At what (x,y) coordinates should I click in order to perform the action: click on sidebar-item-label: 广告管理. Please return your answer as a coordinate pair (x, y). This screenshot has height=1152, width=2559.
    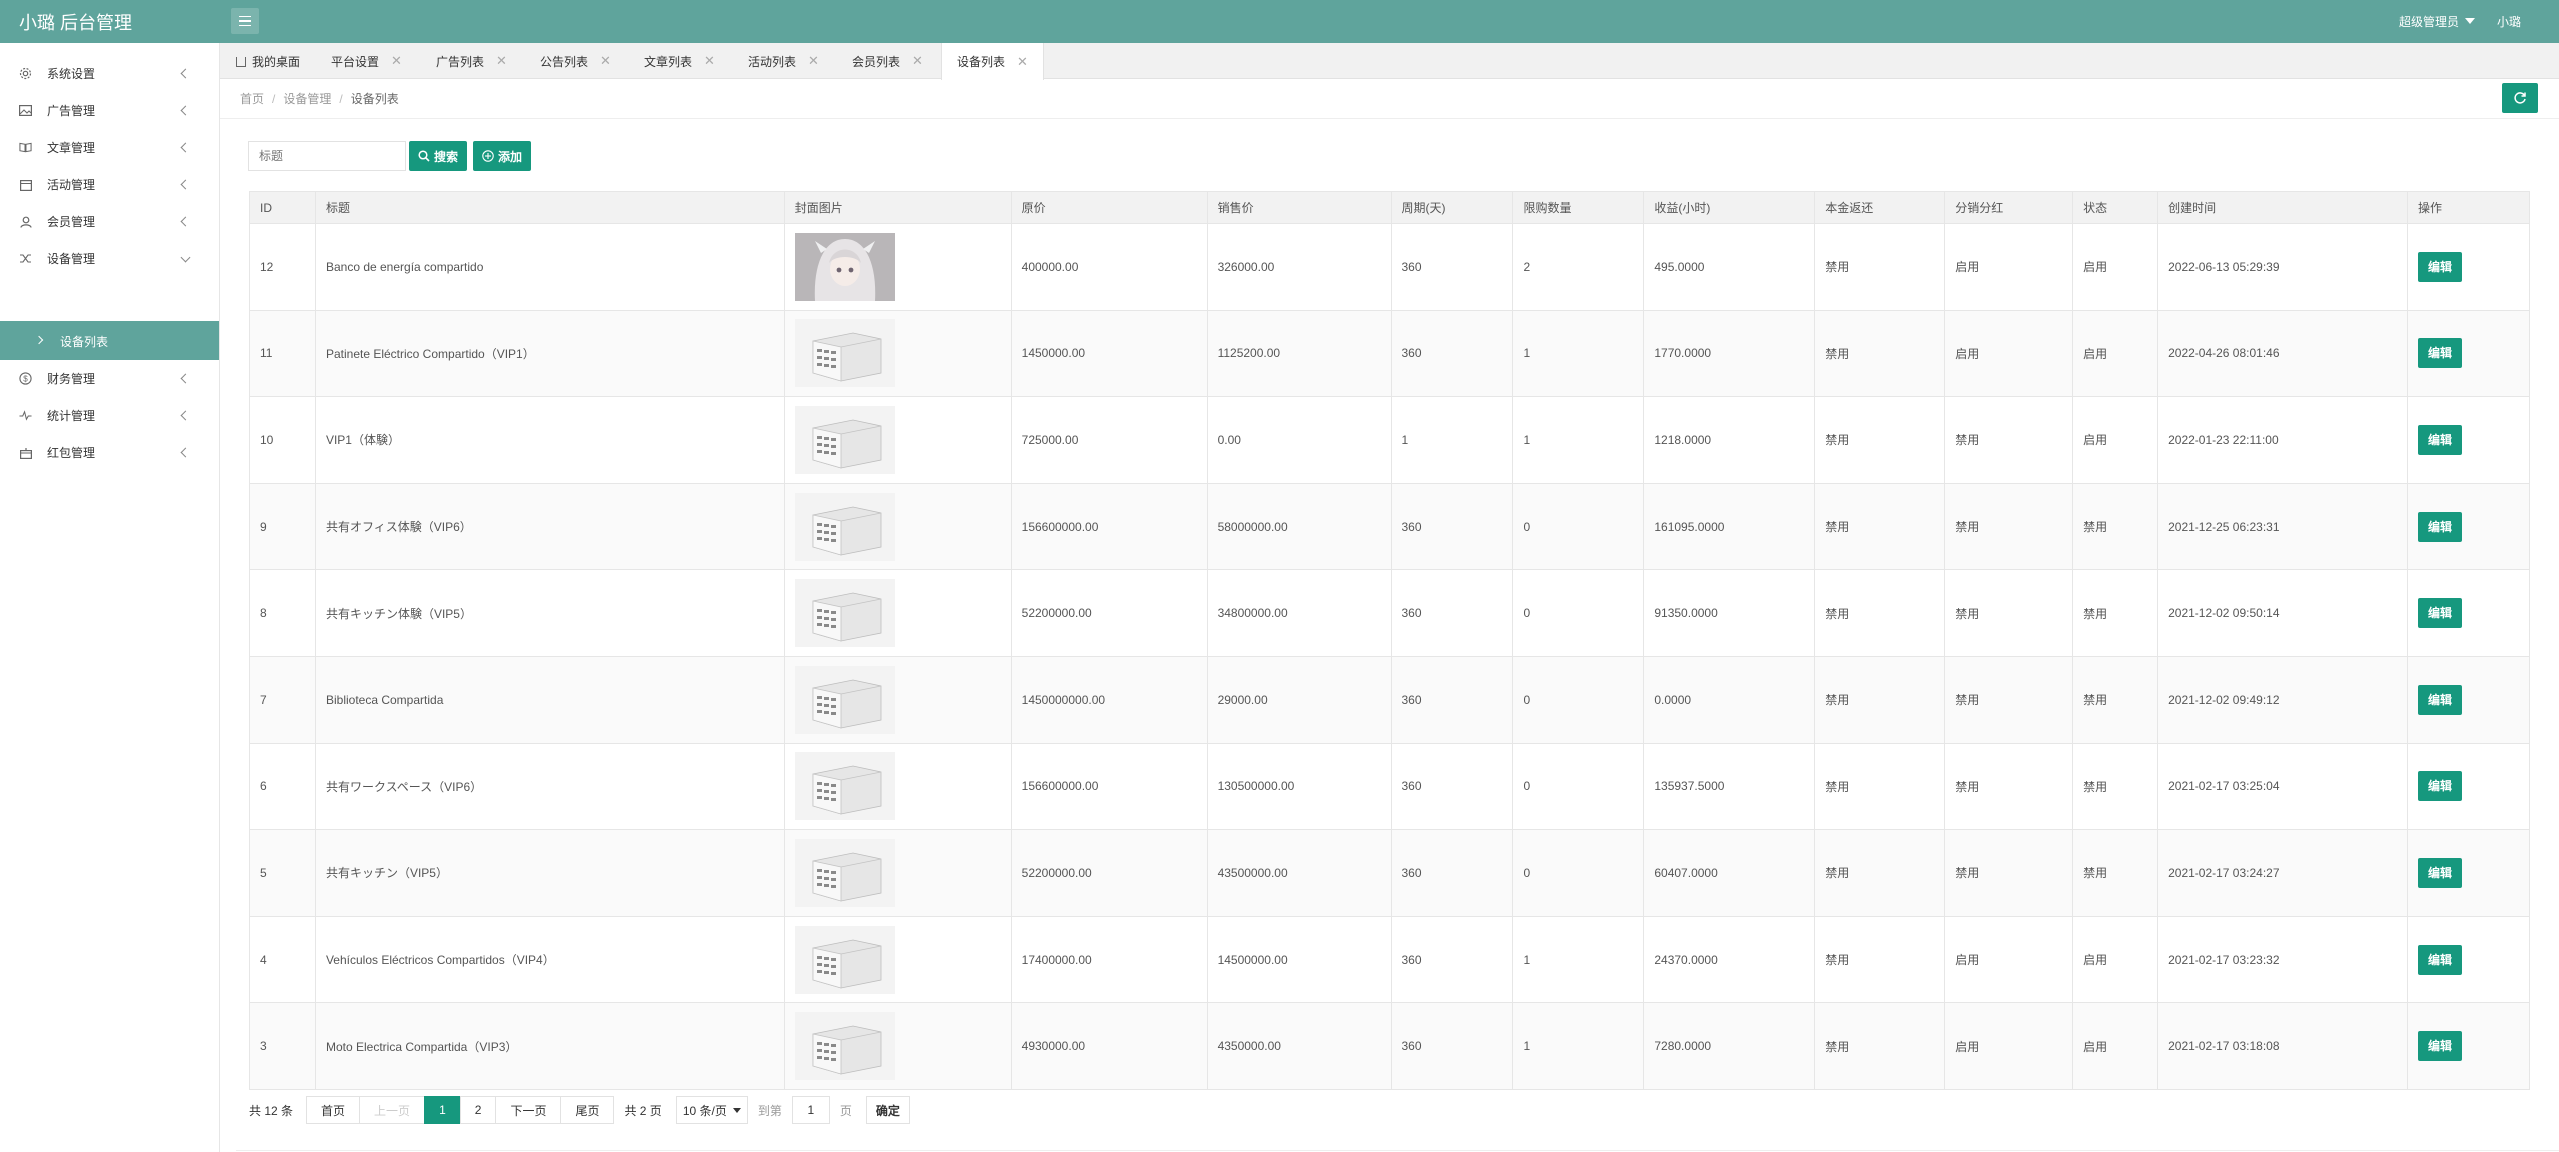
    Looking at the image, I should click on (71, 111).